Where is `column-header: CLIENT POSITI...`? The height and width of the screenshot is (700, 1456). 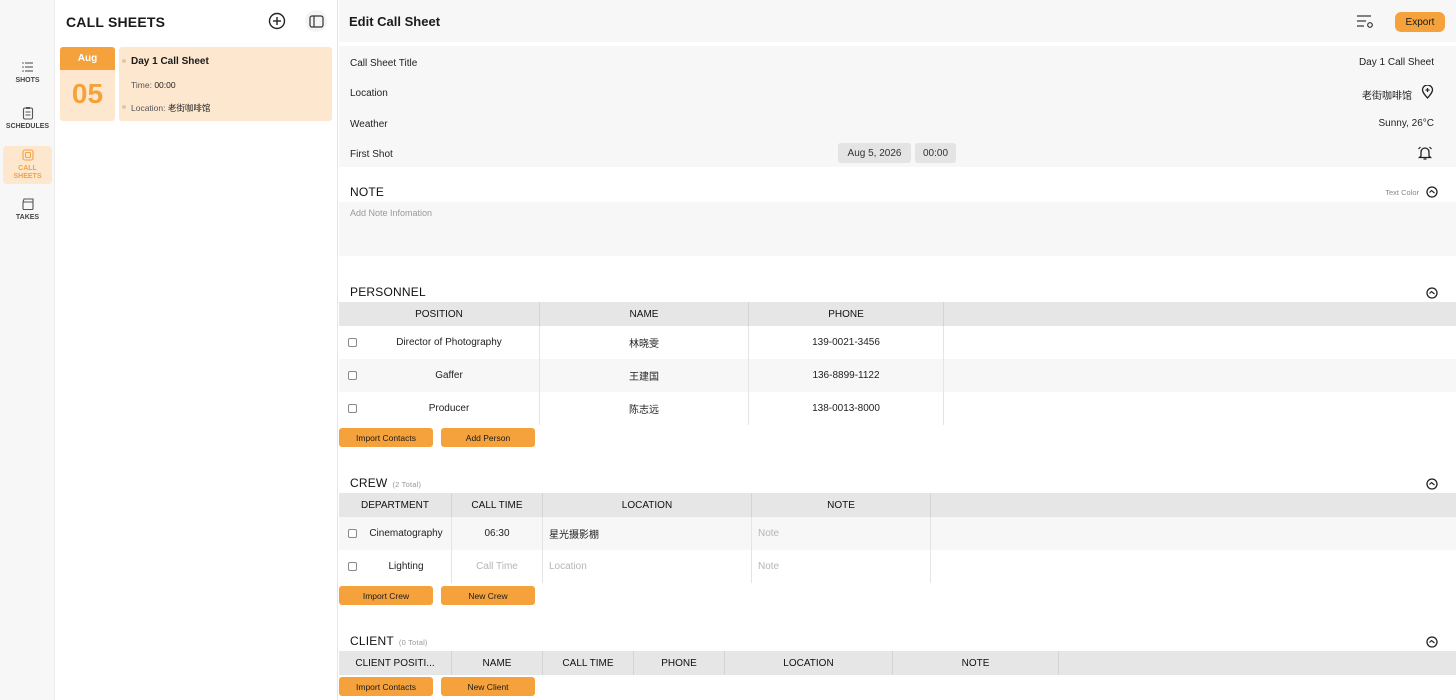
column-header: CLIENT POSITI... is located at coordinates (395, 663).